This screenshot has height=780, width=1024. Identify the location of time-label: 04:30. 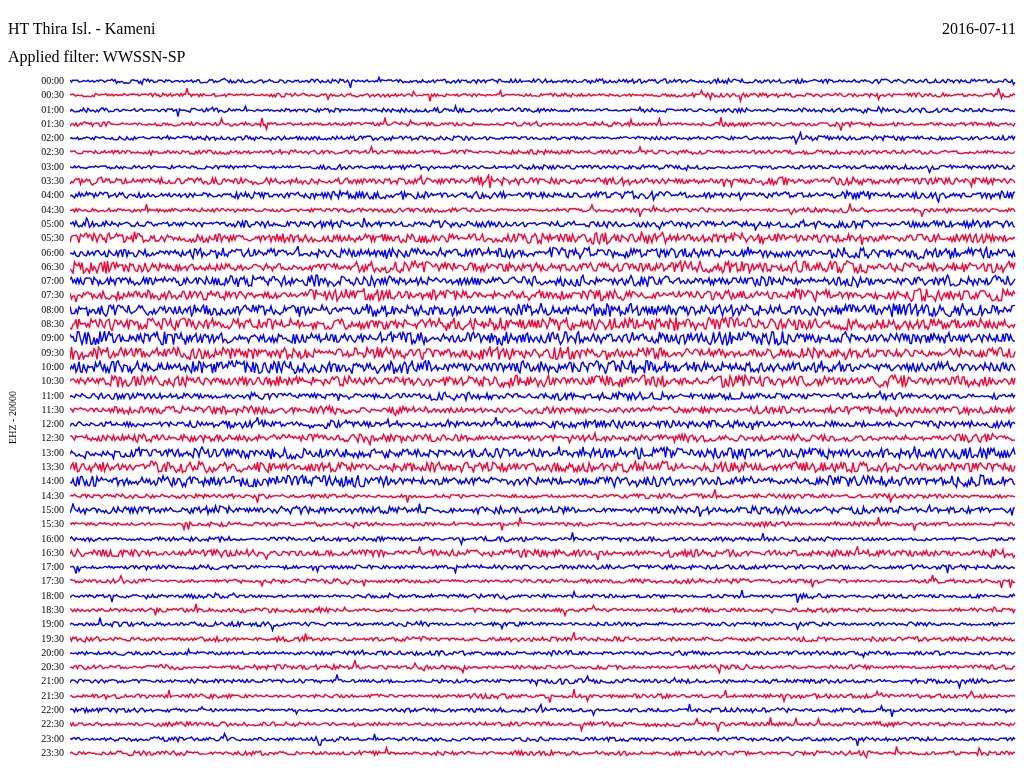
(52, 209).